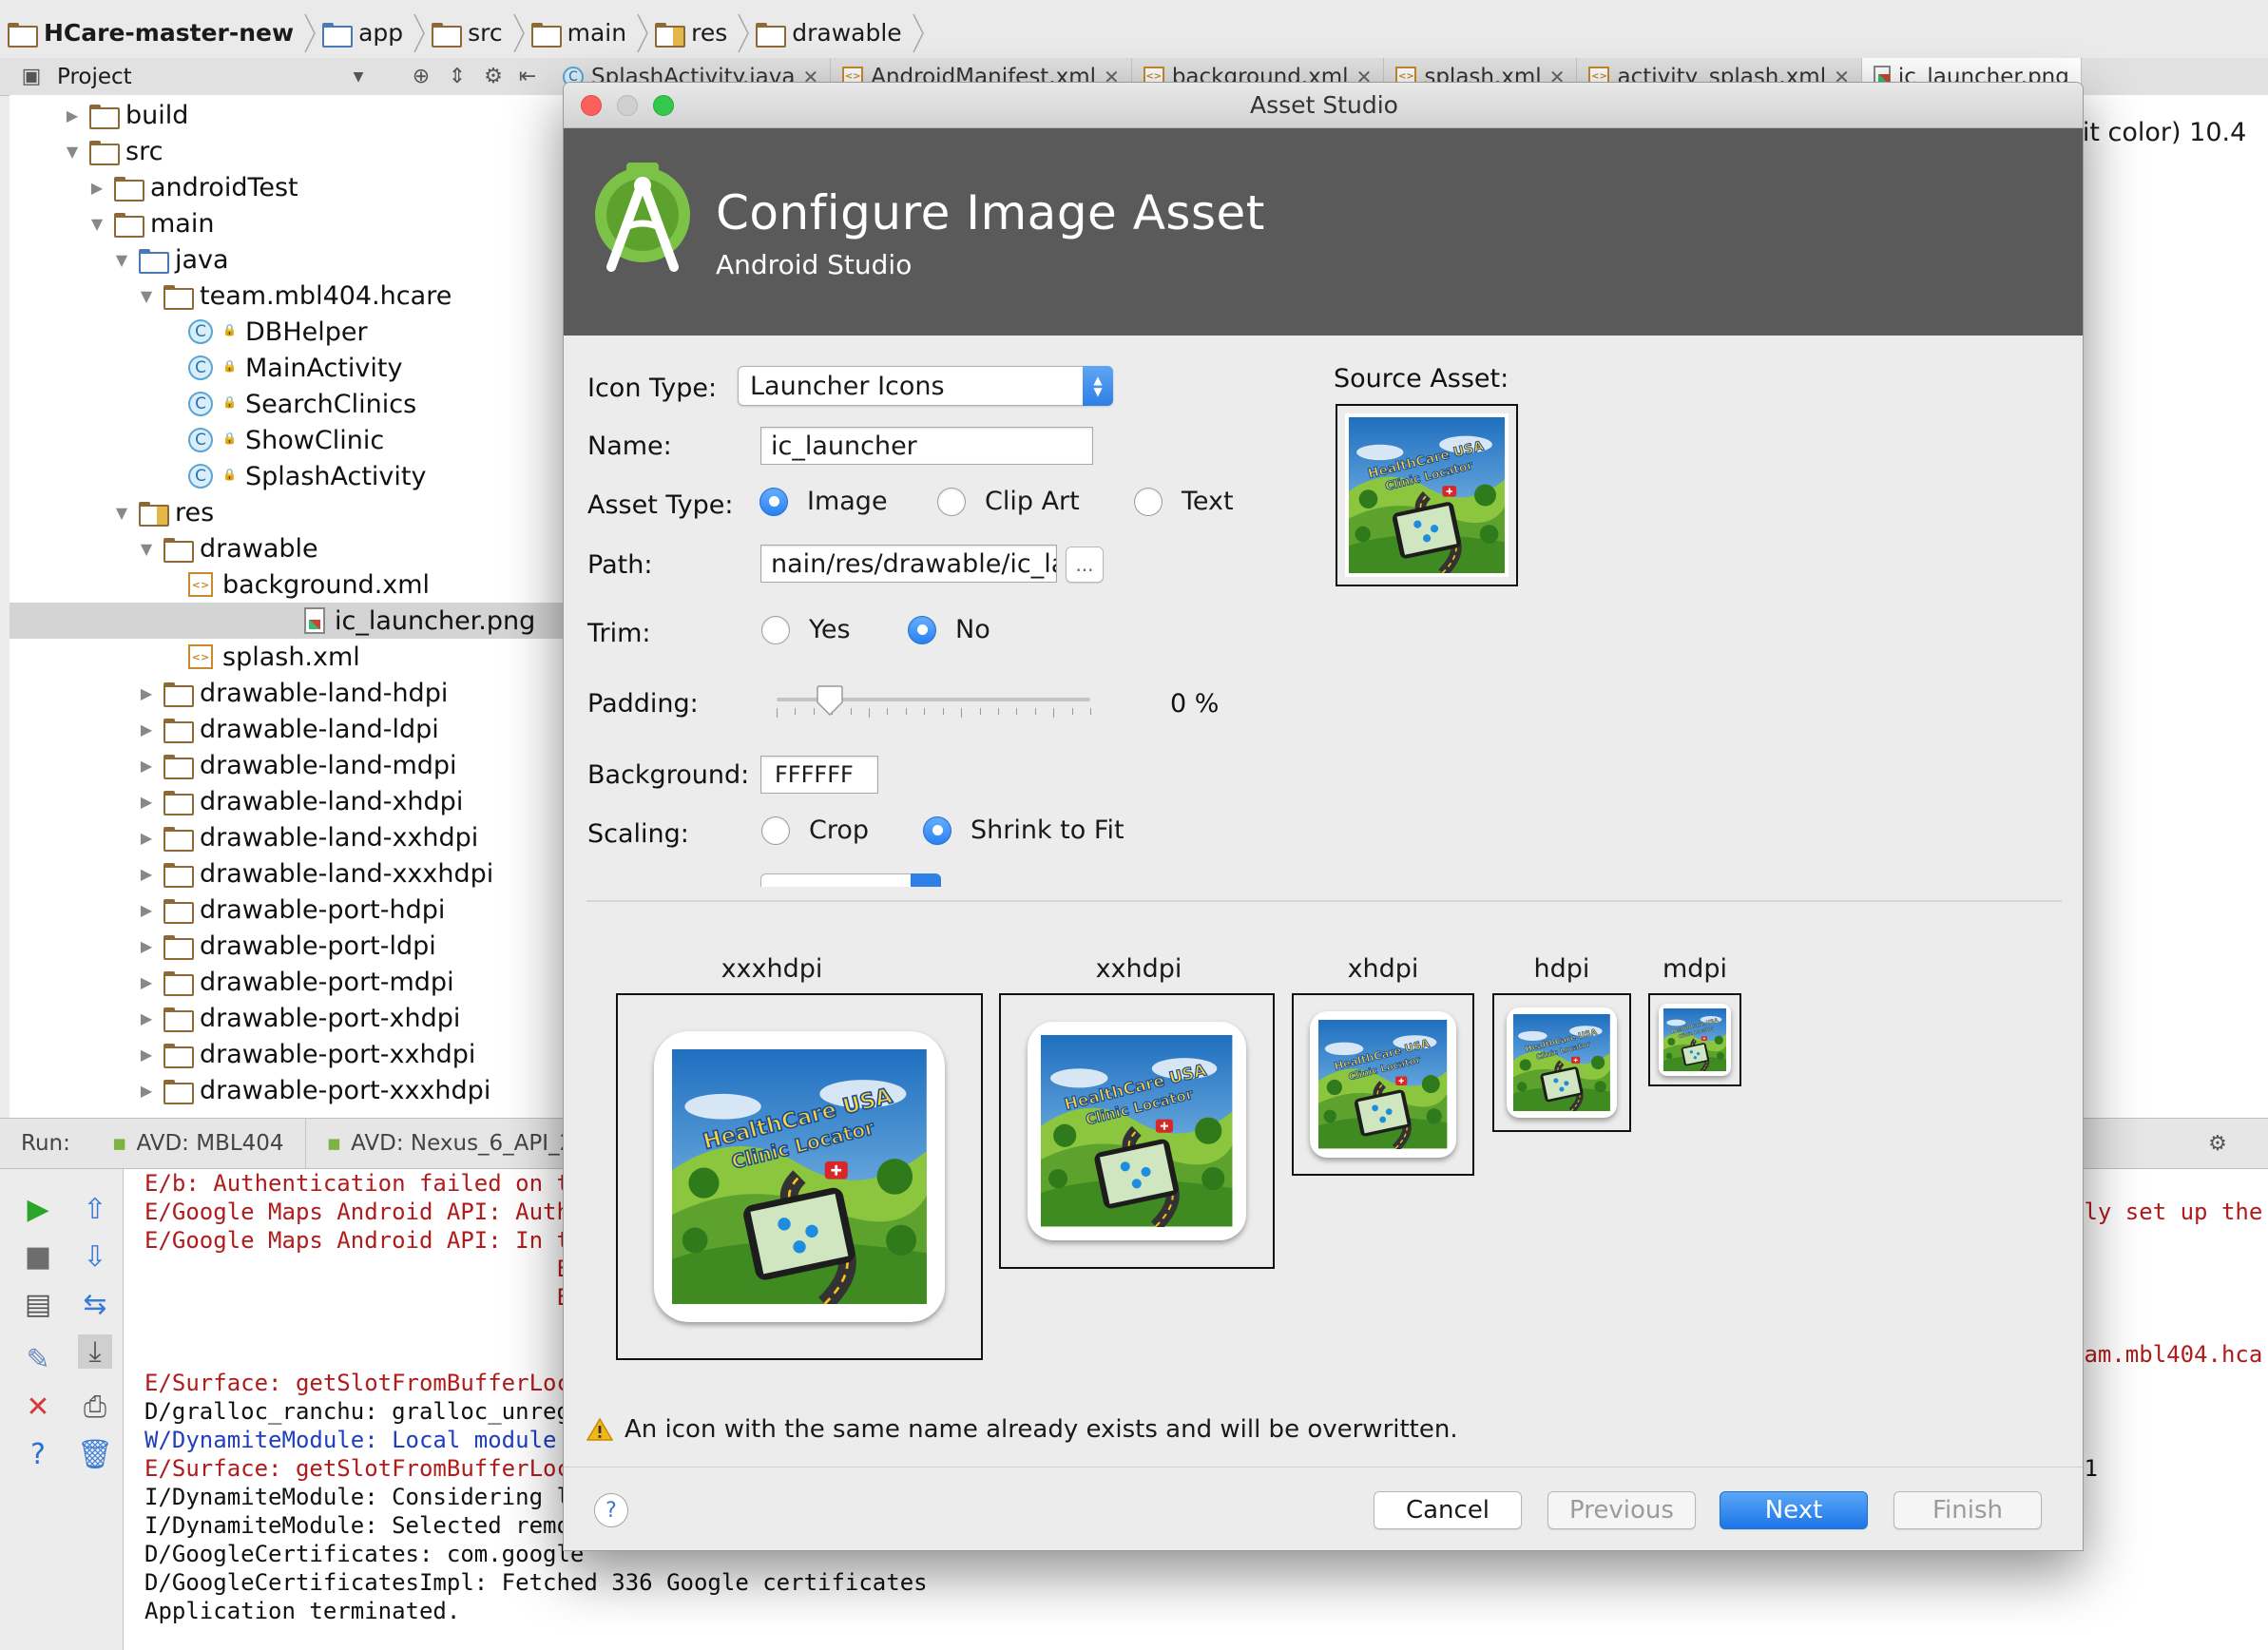 This screenshot has height=1650, width=2268. What do you see at coordinates (265, 332) in the screenshot?
I see `tree-class-item: C 🔒 DBHelper` at bounding box center [265, 332].